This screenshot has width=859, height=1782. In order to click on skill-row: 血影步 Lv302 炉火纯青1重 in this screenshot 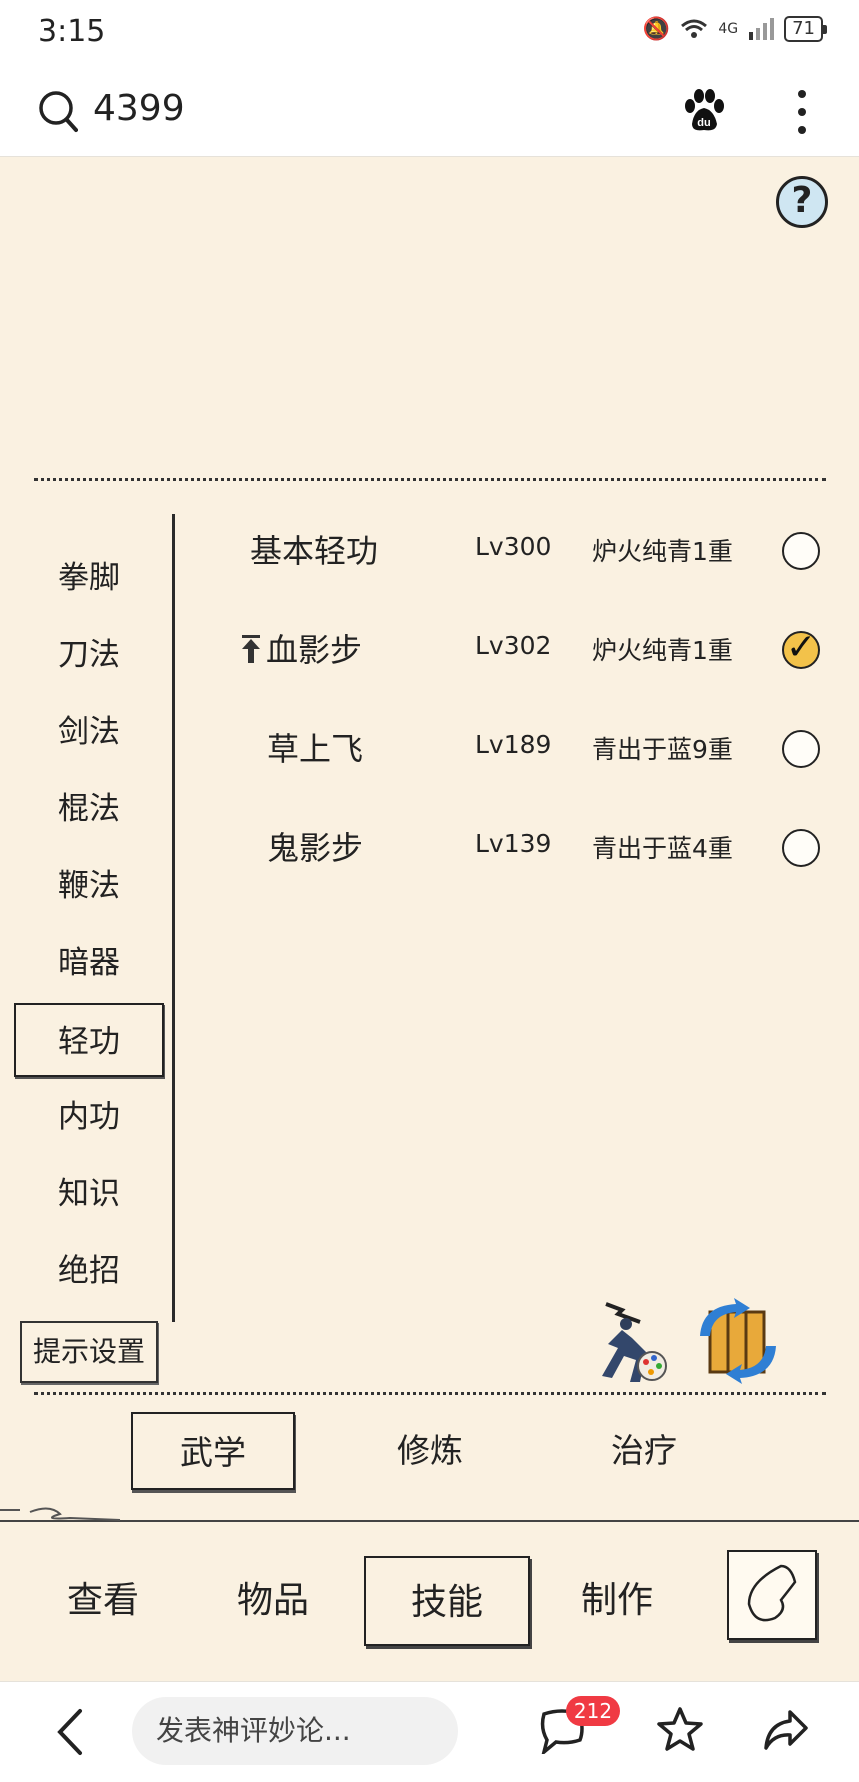, I will do `click(510, 649)`.